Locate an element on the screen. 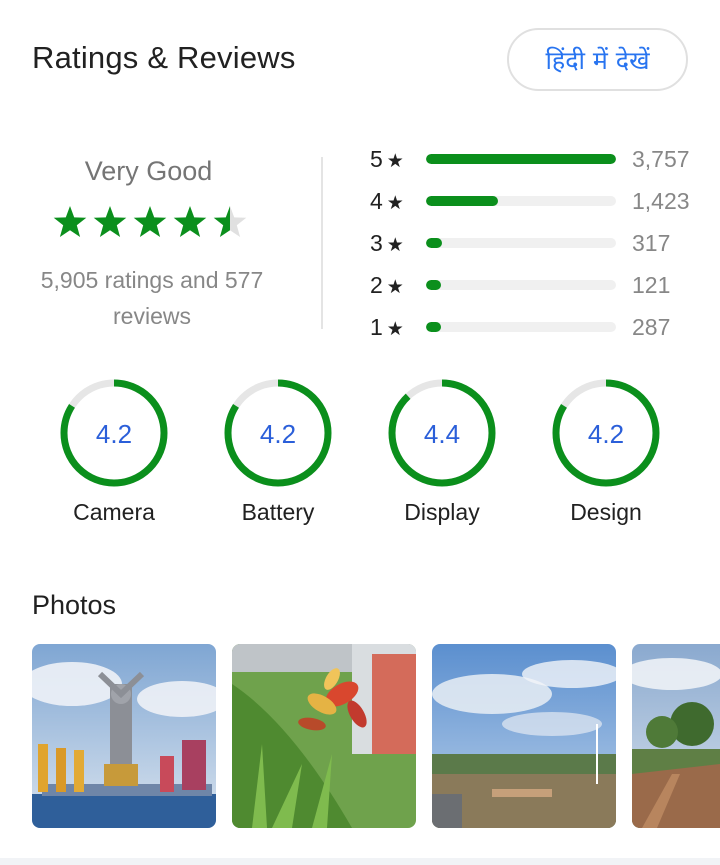  ratings-reviews-count: 5,905 ratings and 577 reviews is located at coordinates (152, 298).